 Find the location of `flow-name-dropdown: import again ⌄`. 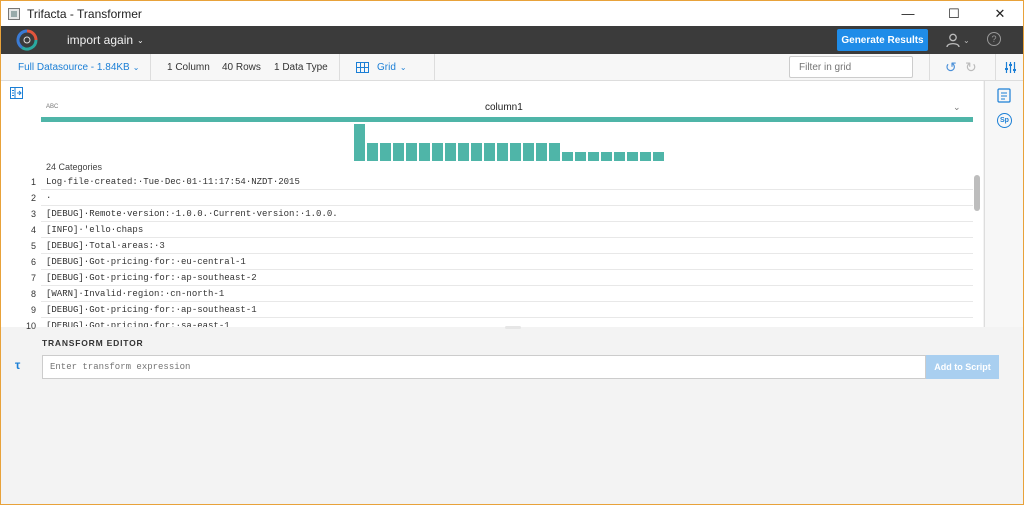

flow-name-dropdown: import again ⌄ is located at coordinates (105, 40).